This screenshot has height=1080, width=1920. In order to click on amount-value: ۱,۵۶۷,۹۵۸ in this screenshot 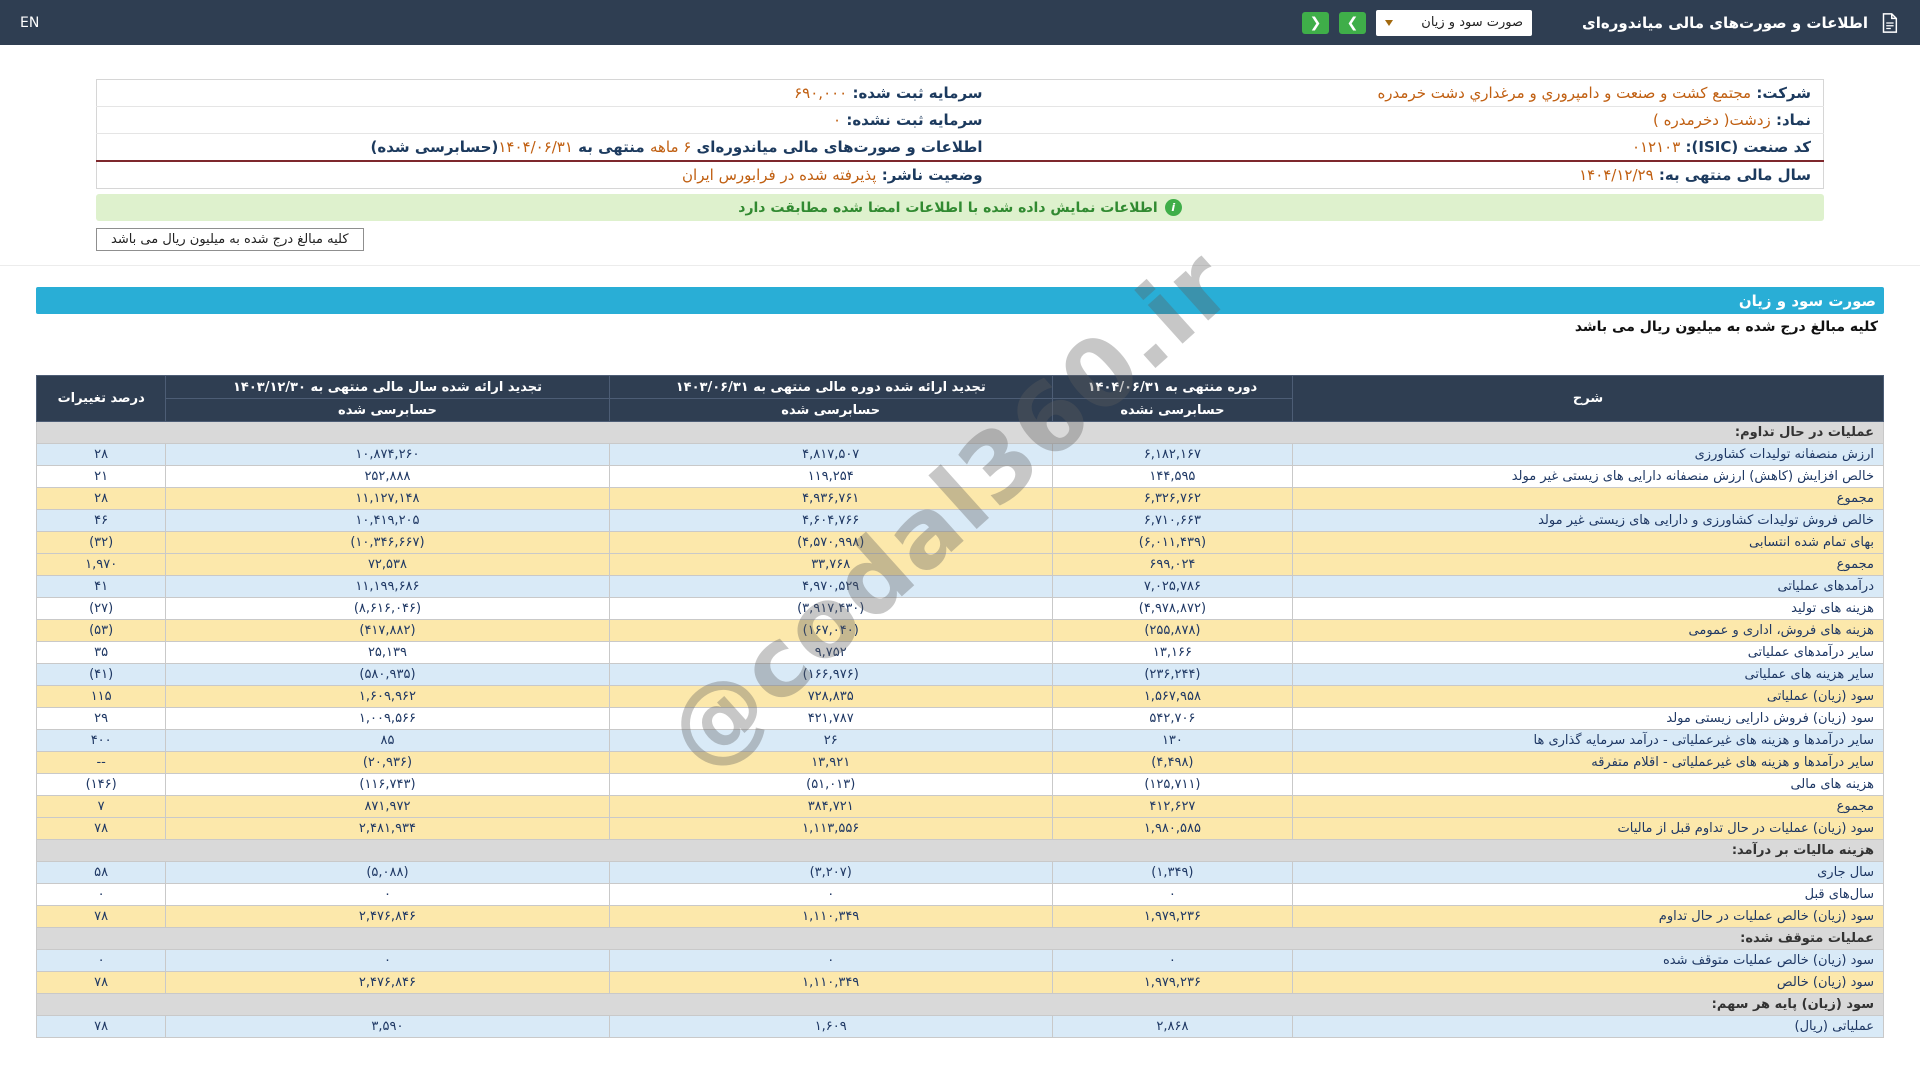, I will do `click(1172, 696)`.